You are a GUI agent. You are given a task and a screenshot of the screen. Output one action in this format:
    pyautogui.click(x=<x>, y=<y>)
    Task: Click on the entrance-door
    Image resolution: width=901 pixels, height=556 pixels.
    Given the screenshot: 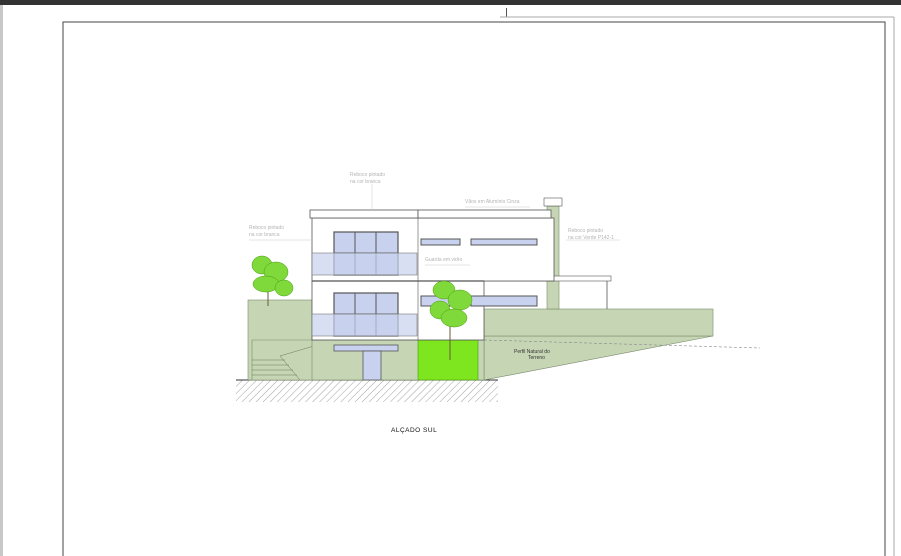 What is the action you would take?
    pyautogui.click(x=372, y=365)
    